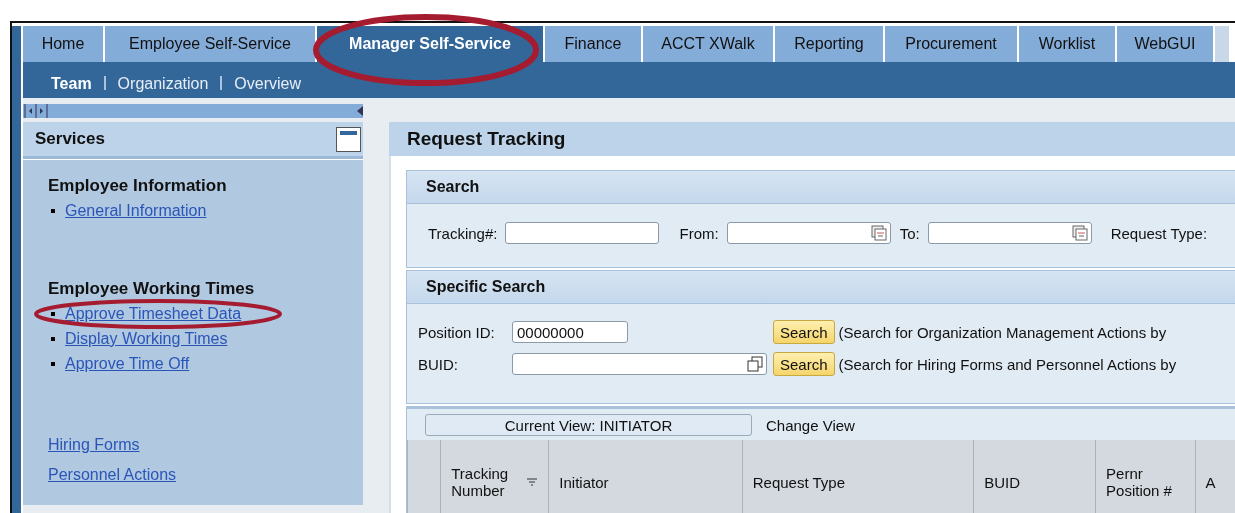 This screenshot has width=1235, height=513. I want to click on hint-text: (Search for Organization Management Actions by, so click(1002, 332).